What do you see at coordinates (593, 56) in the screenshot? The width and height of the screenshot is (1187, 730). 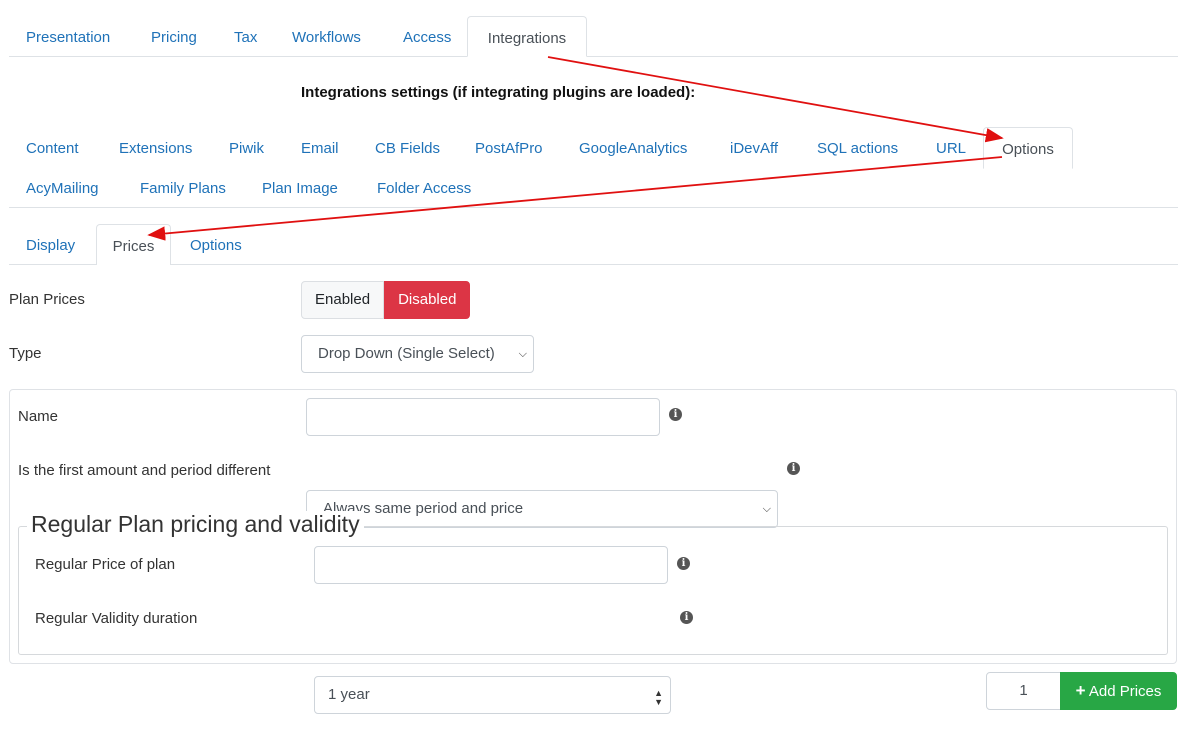 I see `top-tabbar` at bounding box center [593, 56].